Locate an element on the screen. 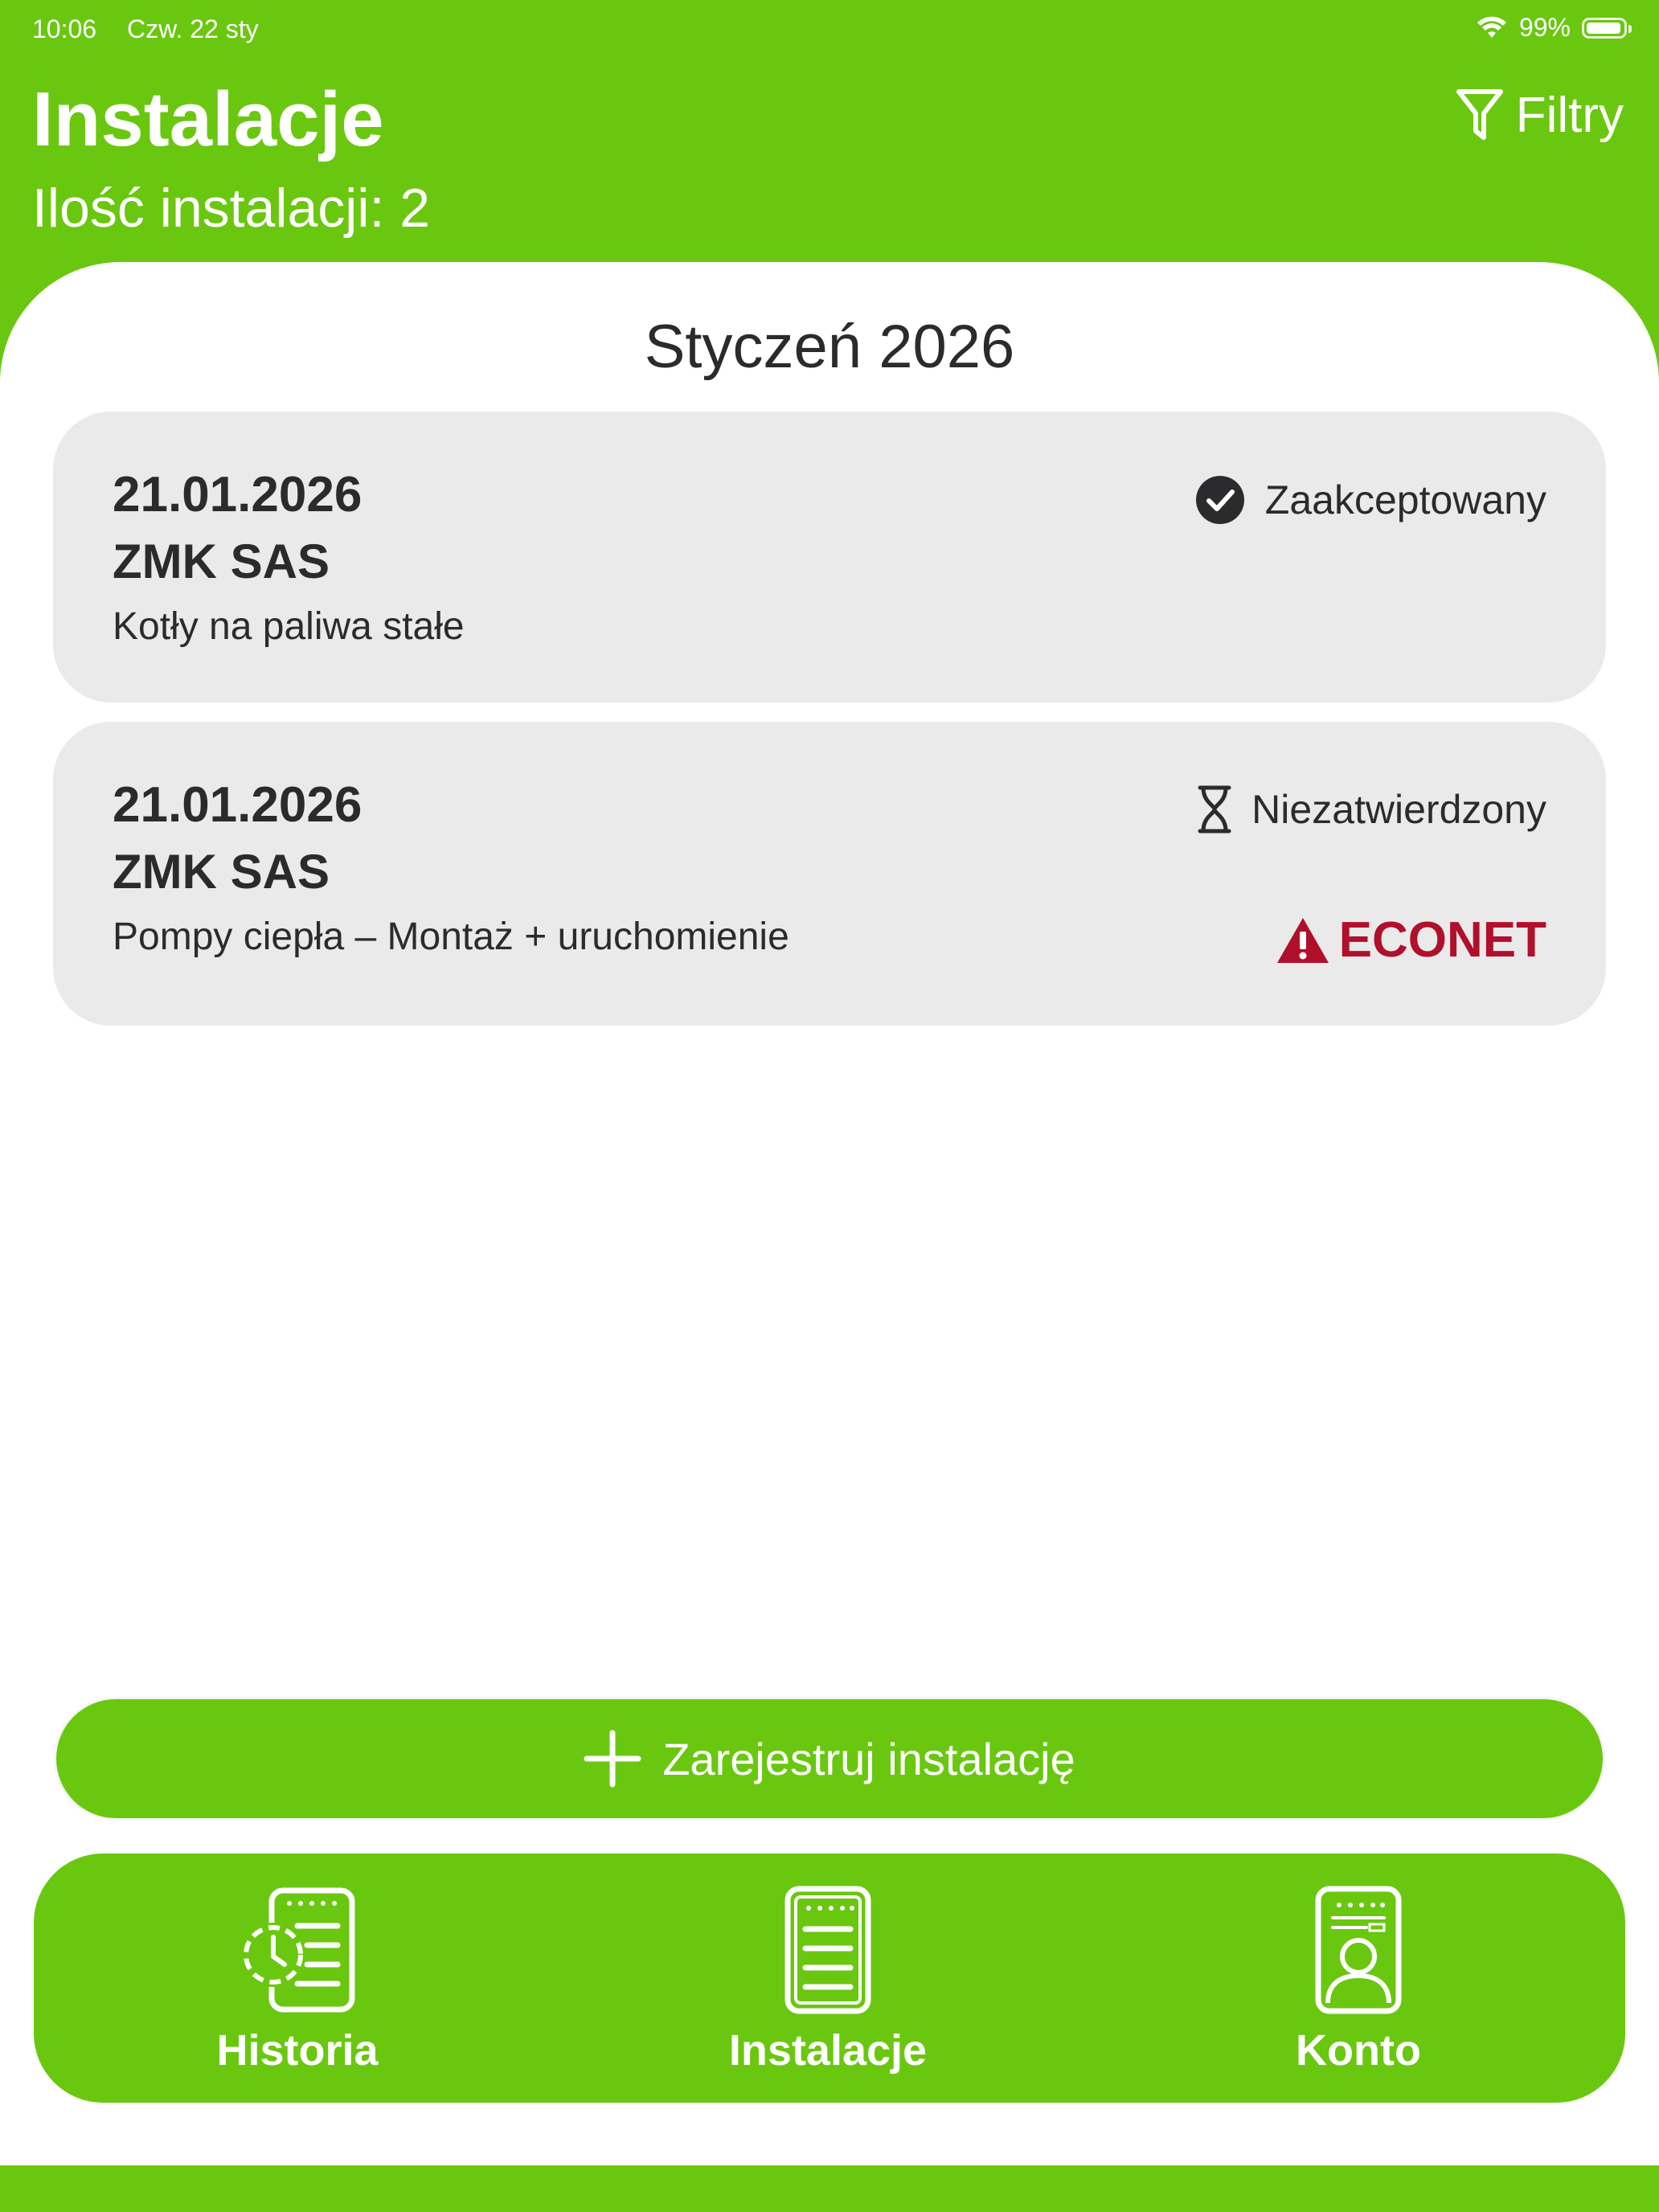 Image resolution: width=1659 pixels, height=2212 pixels. check-circle-icon is located at coordinates (1219, 500).